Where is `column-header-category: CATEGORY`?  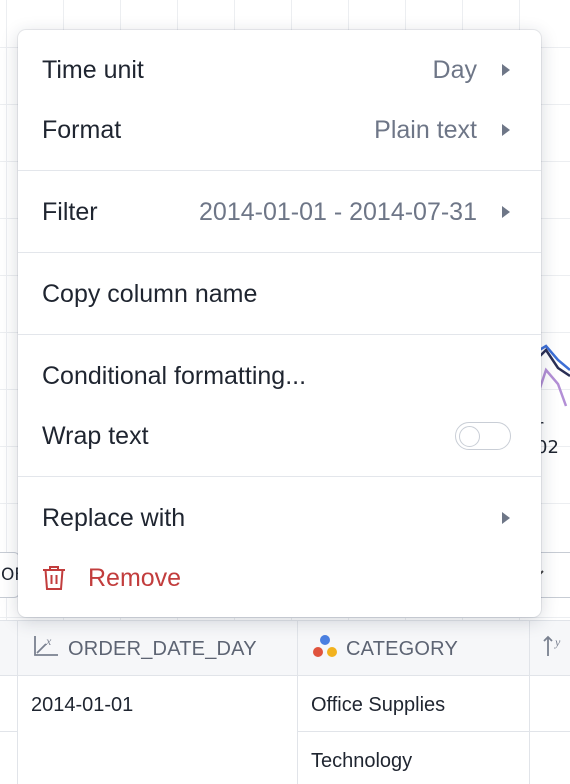 column-header-category: CATEGORY is located at coordinates (385, 649).